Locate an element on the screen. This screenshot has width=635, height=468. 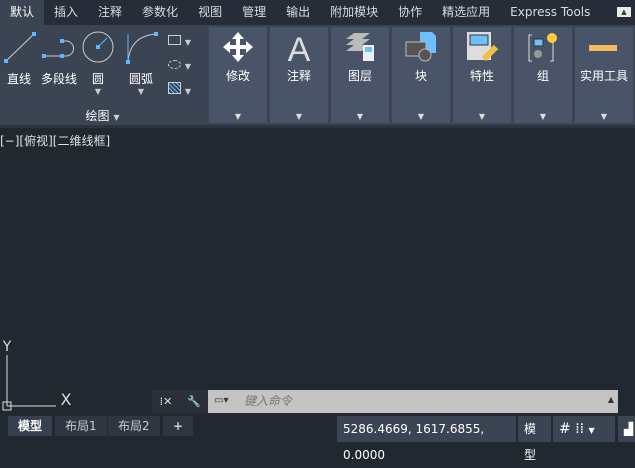
tab-output: 输出 is located at coordinates (298, 12).